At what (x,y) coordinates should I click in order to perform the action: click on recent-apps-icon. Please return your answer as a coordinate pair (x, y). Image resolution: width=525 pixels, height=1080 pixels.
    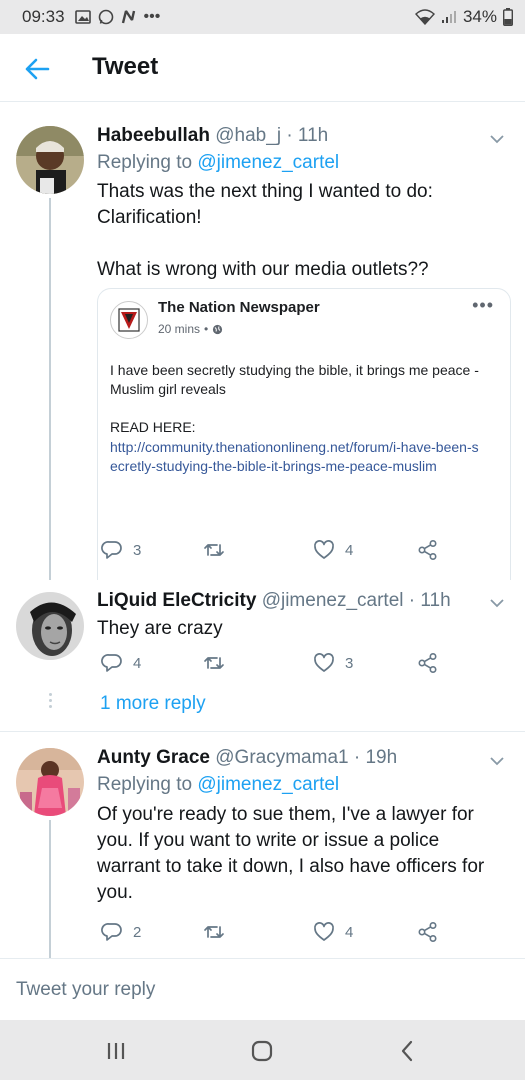
    Looking at the image, I should click on (116, 1051).